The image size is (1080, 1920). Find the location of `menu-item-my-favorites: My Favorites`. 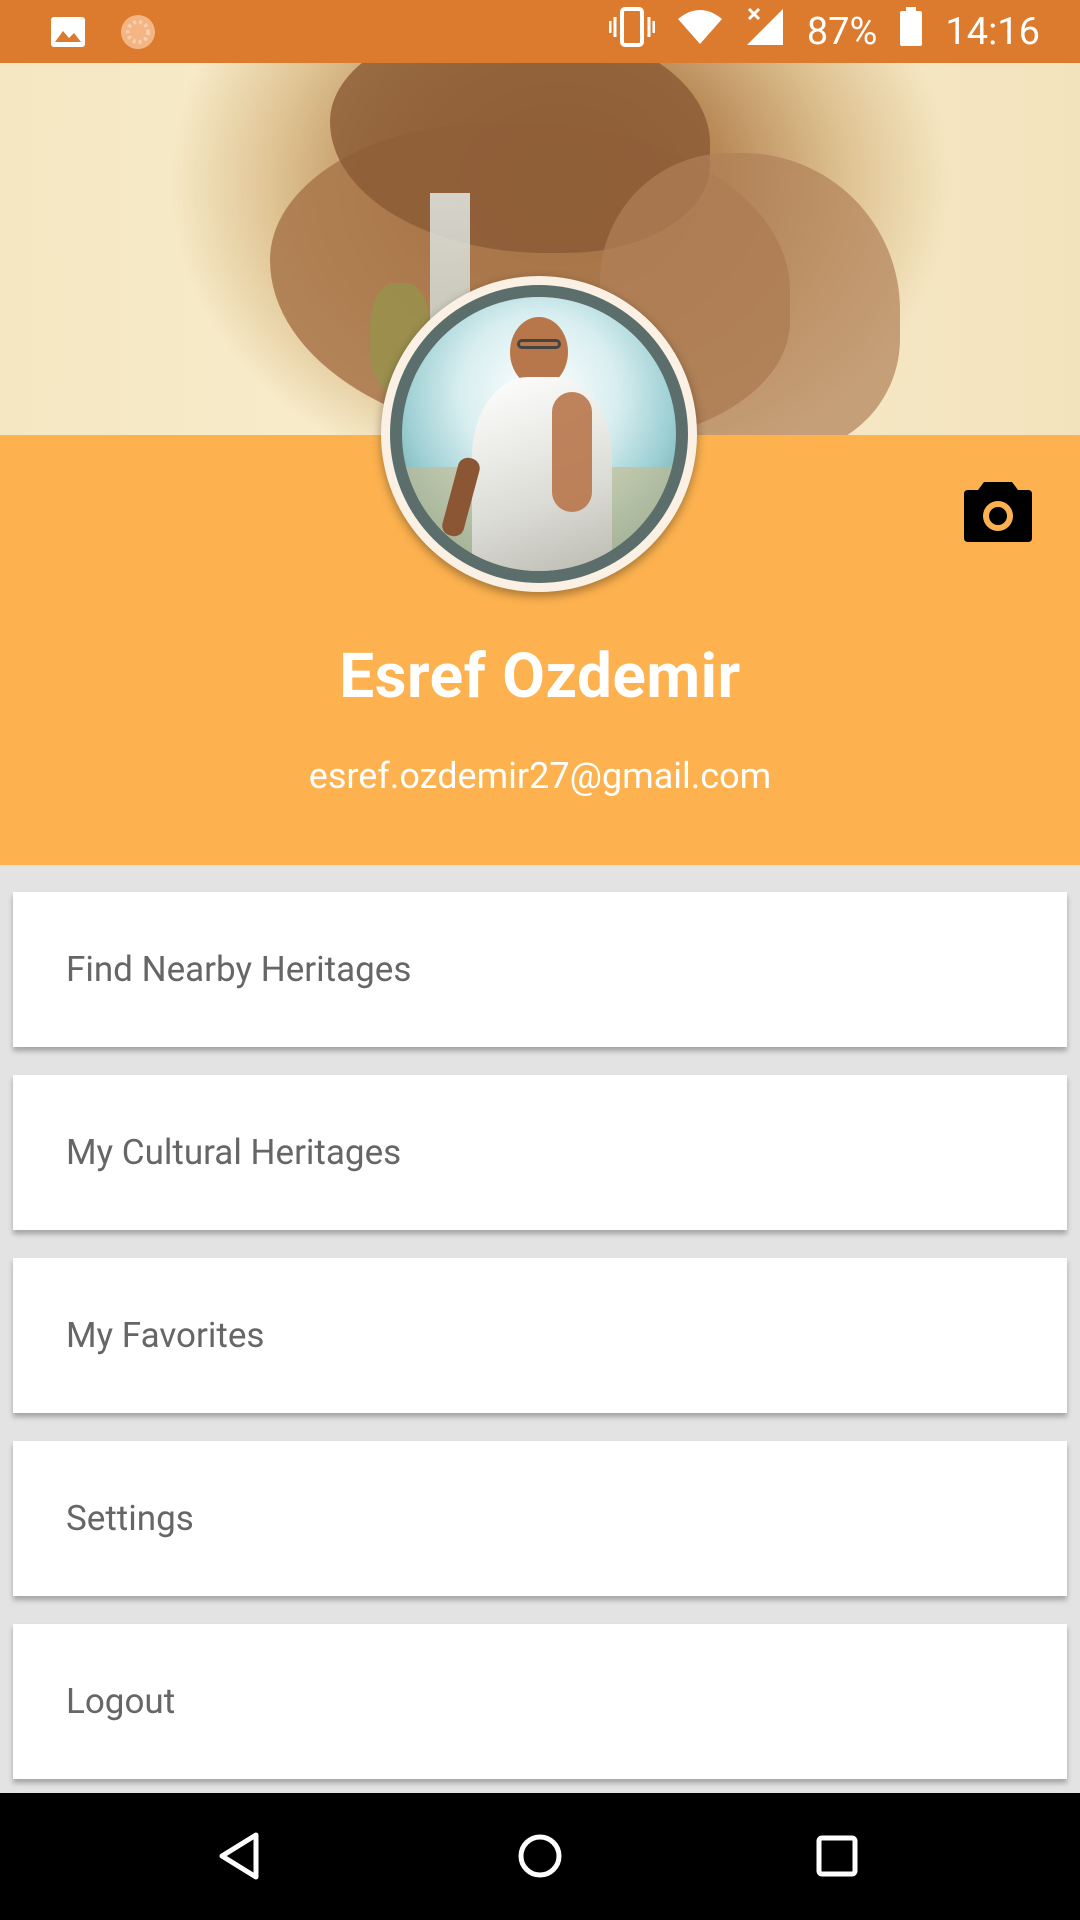

menu-item-my-favorites: My Favorites is located at coordinates (540, 1335).